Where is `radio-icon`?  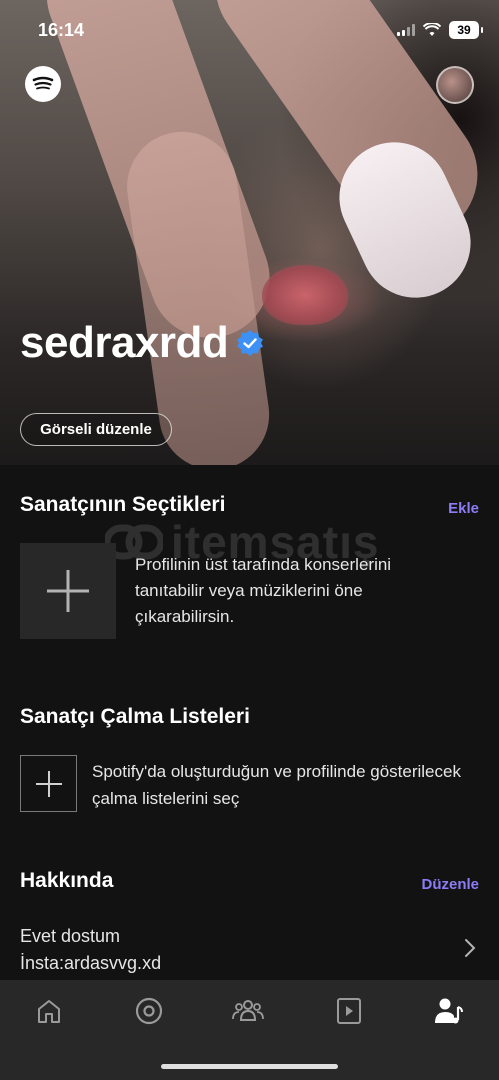 radio-icon is located at coordinates (149, 1011).